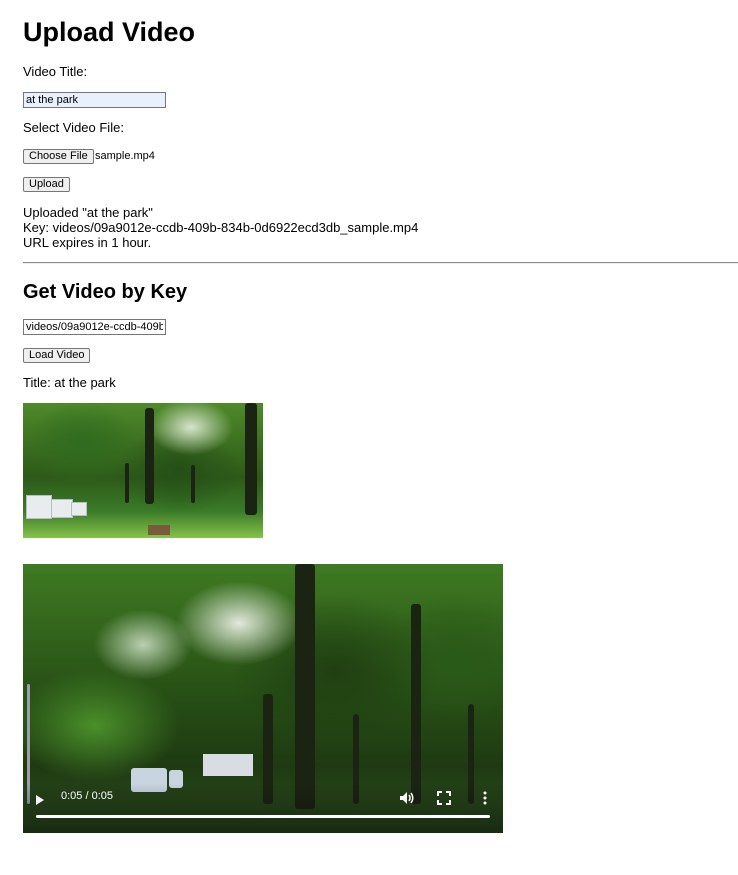 The height and width of the screenshot is (875, 738). Describe the element at coordinates (87, 242) in the screenshot. I see `url-expiry-line: URL expires in 1 hour.` at that location.